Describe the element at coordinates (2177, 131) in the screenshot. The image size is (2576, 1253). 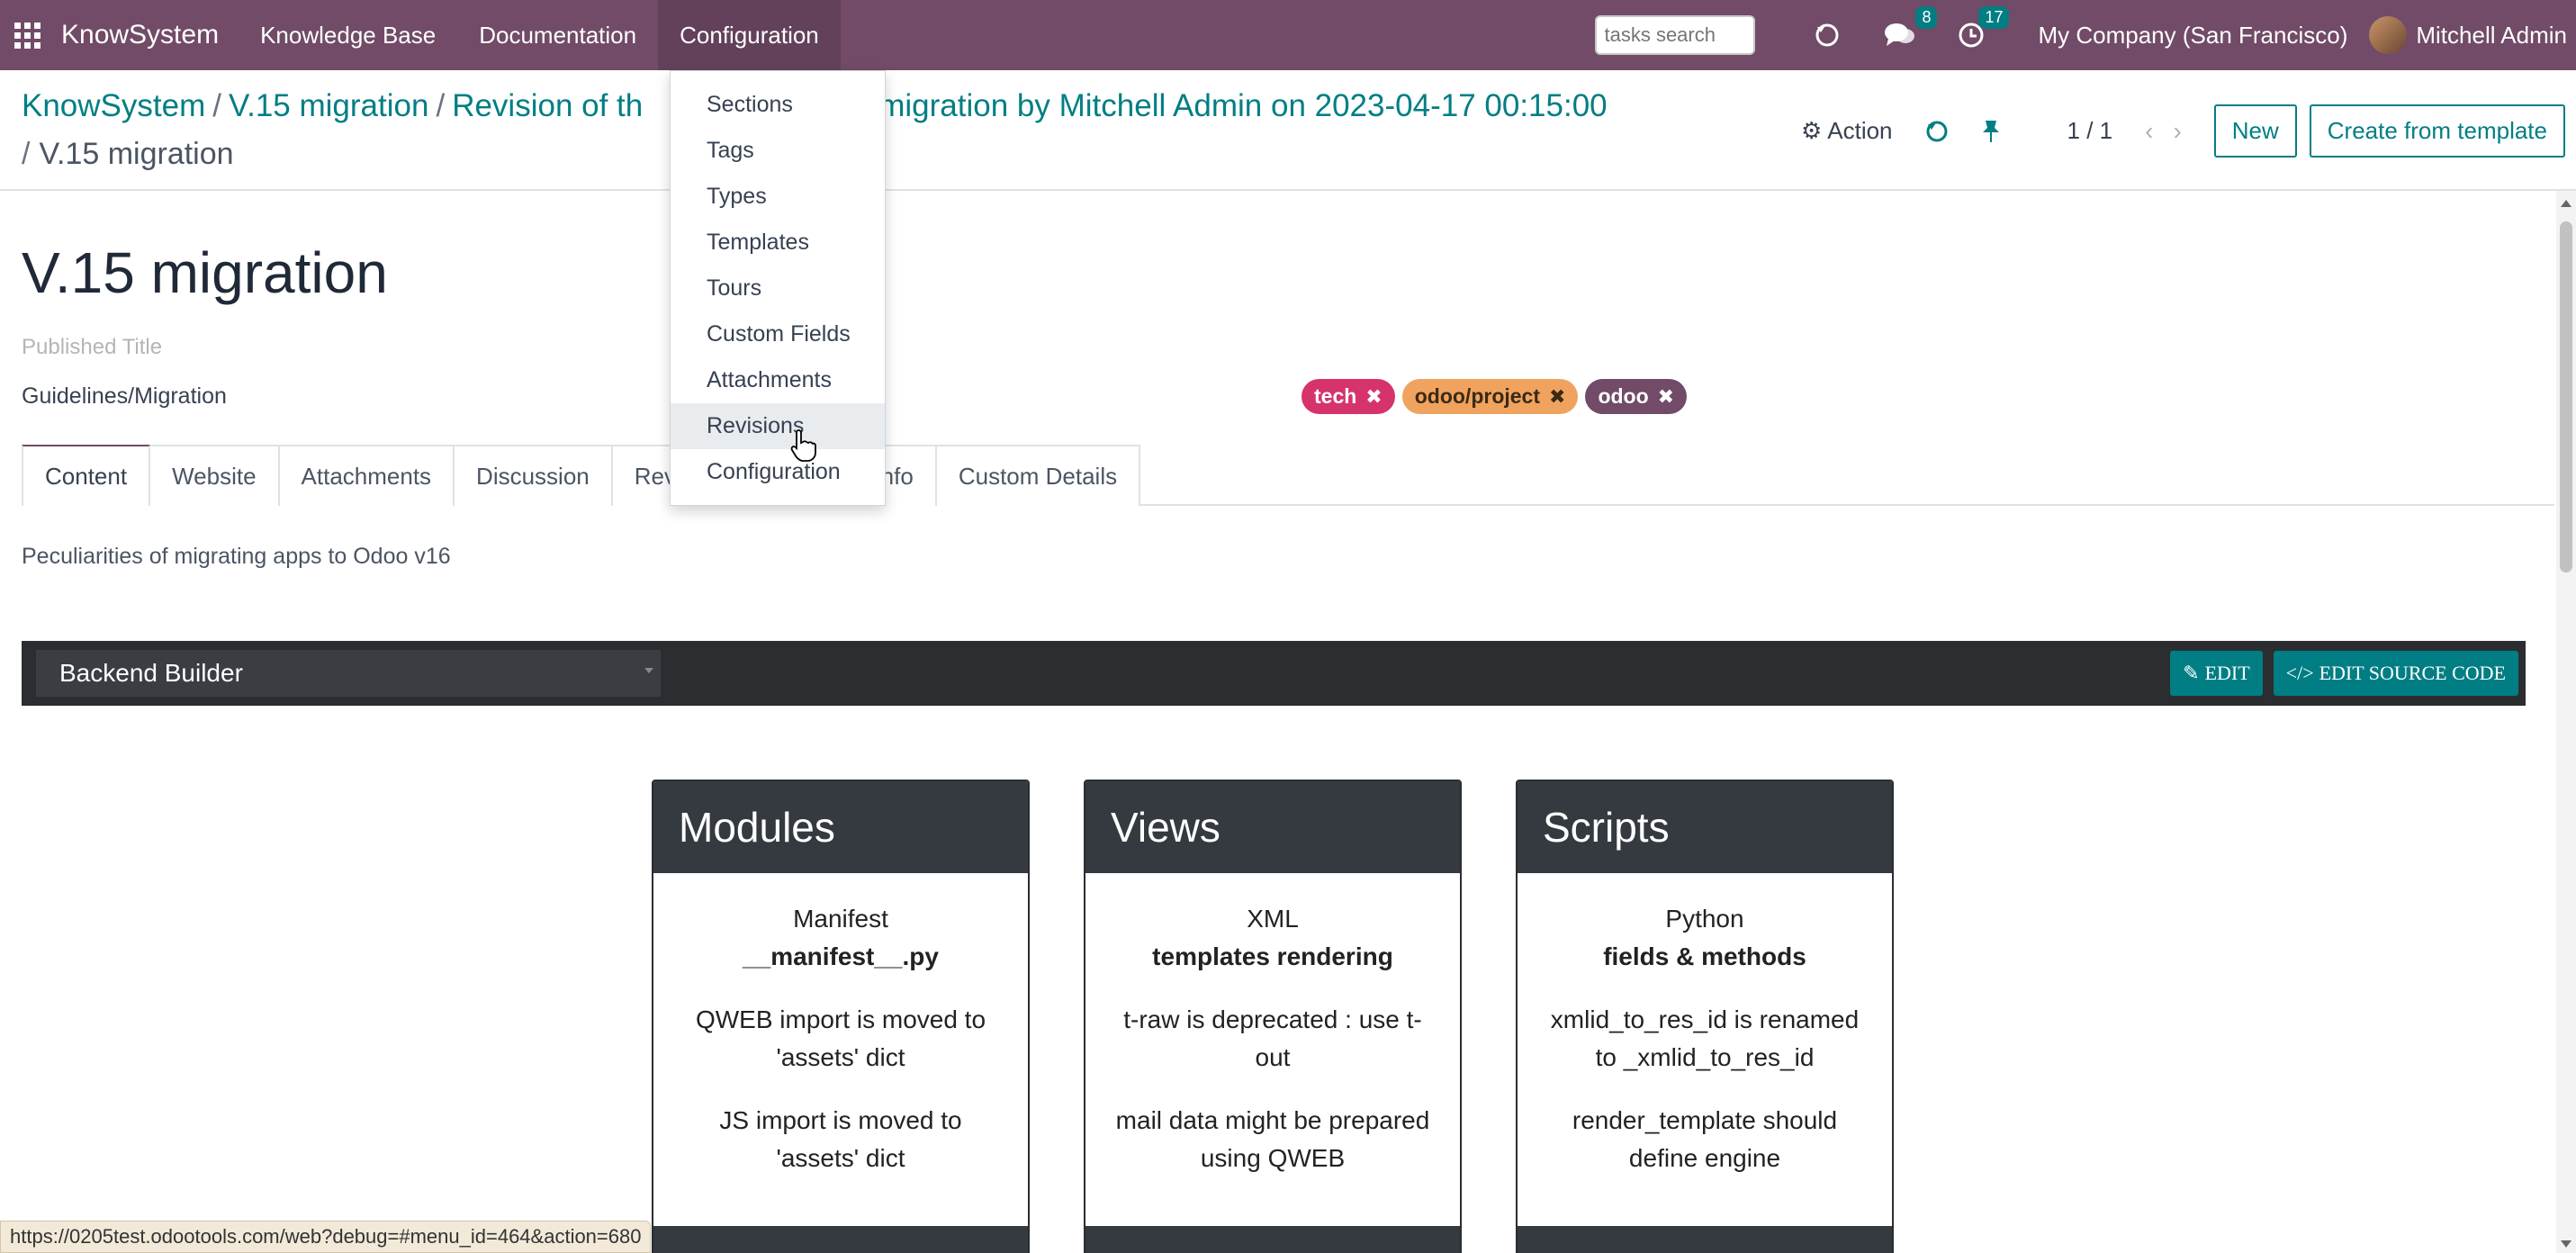
I see `pager-next-icon: ›` at that location.